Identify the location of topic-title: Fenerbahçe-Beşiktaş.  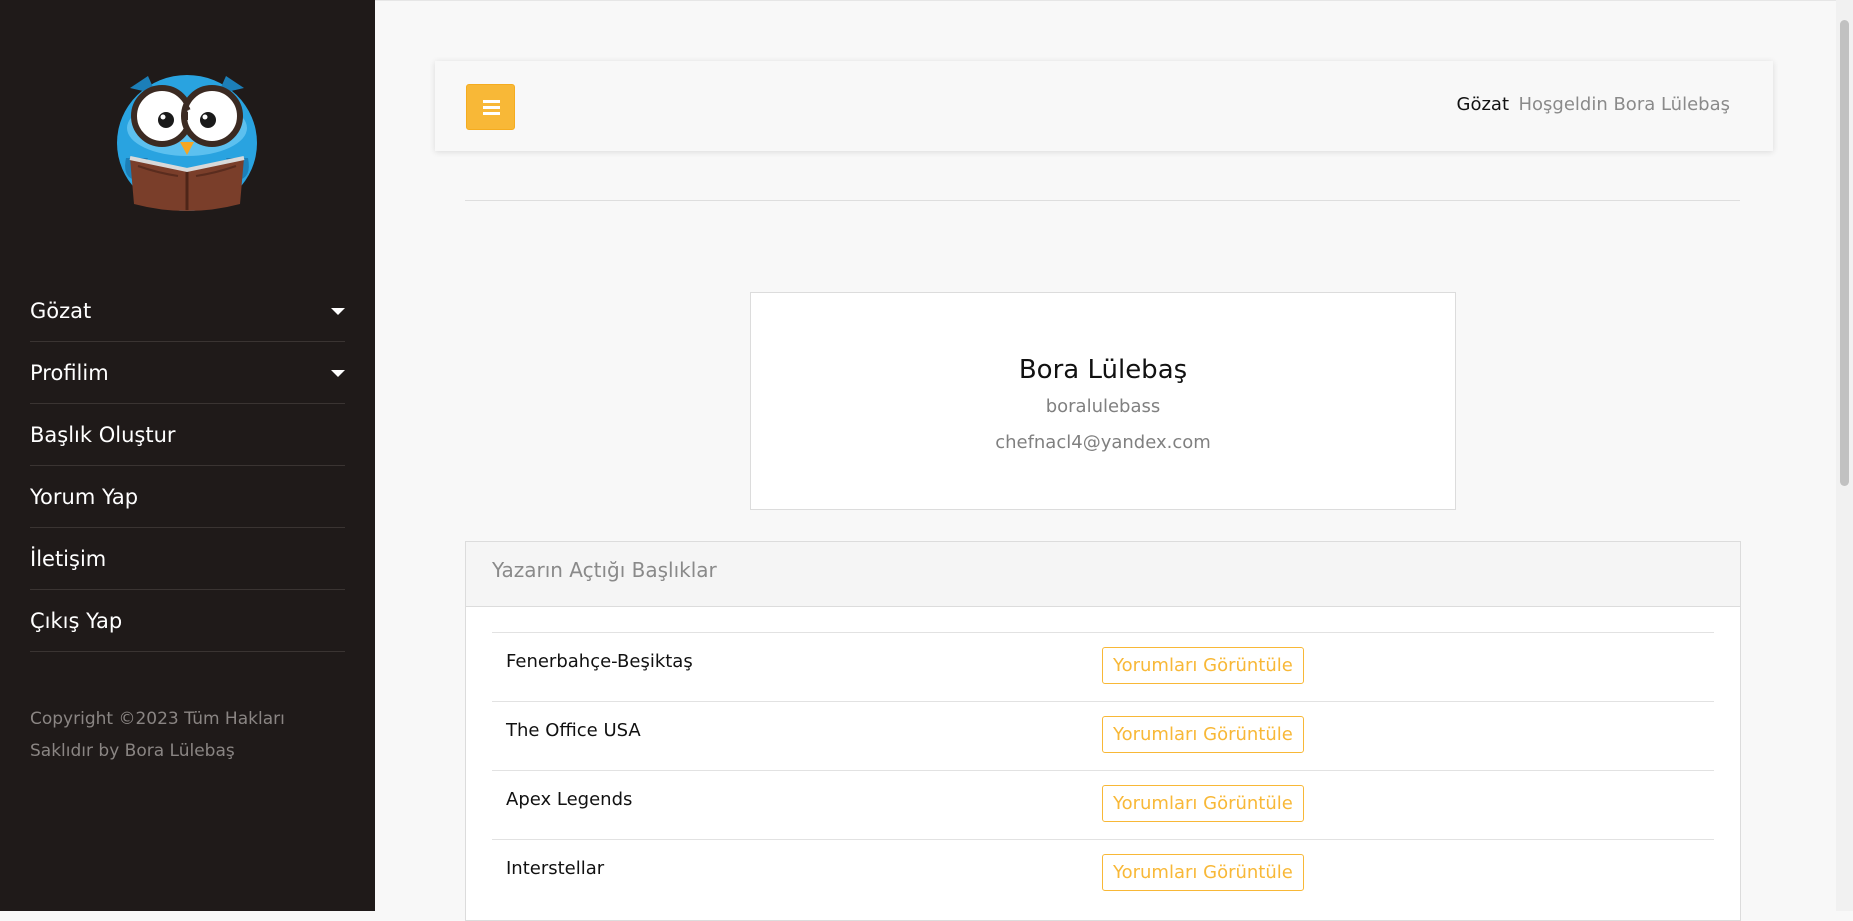
(599, 661).